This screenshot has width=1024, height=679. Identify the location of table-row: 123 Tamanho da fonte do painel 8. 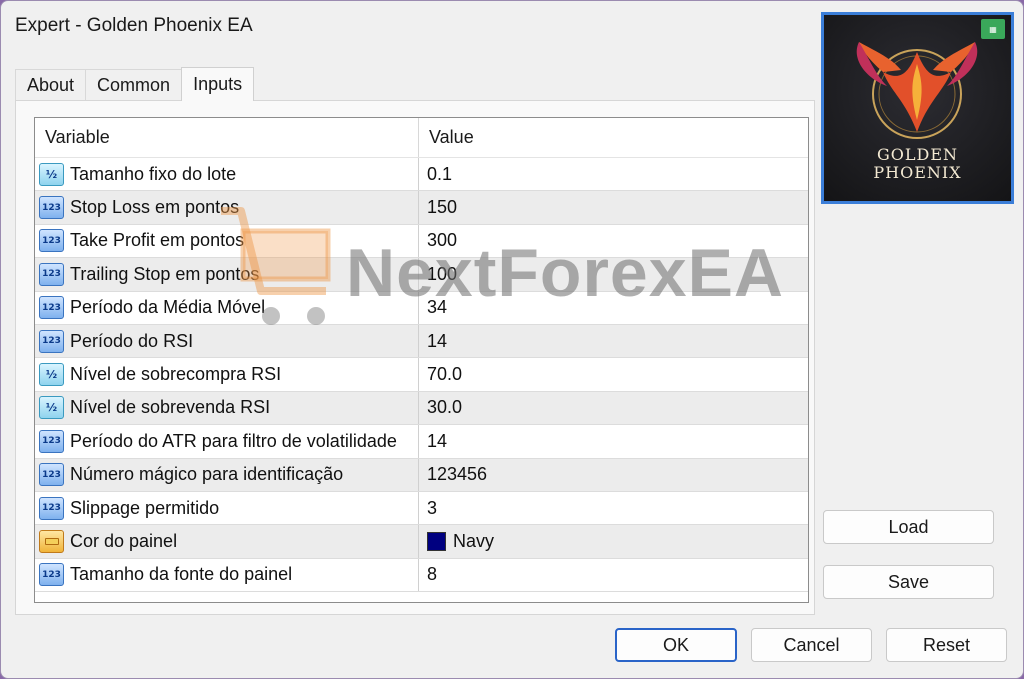
(421, 575).